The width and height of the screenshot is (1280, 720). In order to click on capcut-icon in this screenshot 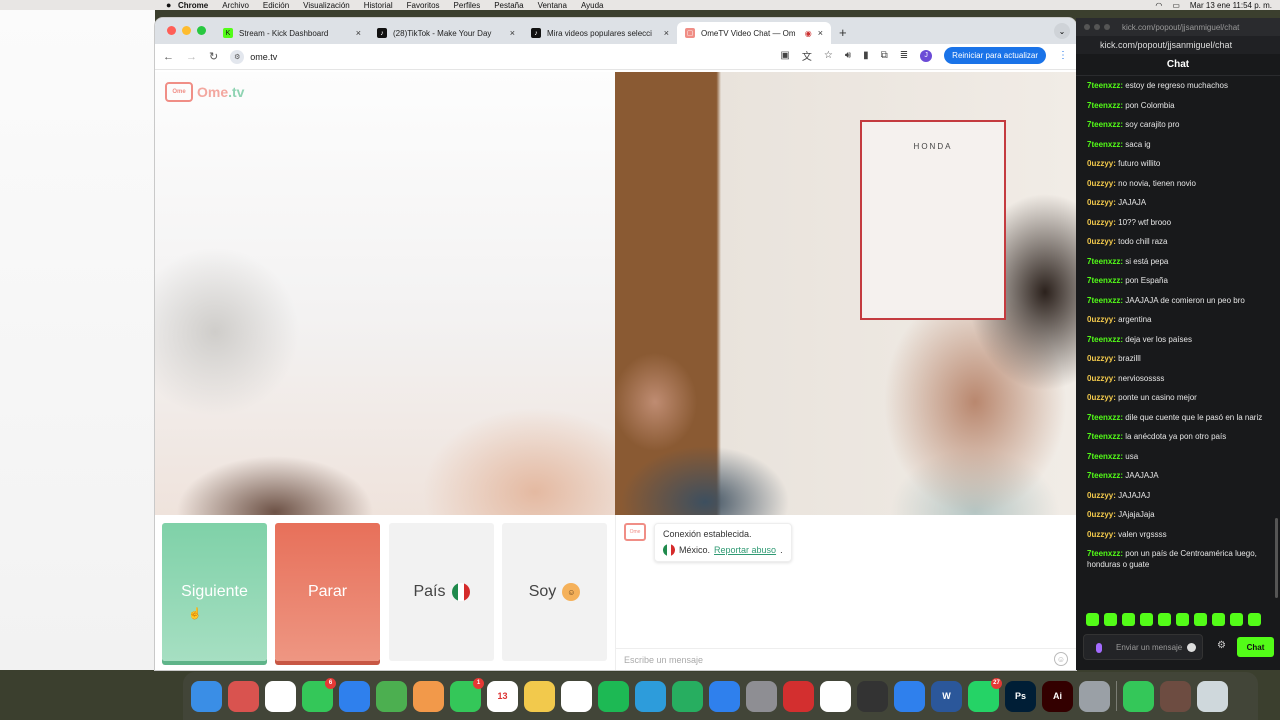, I will do `click(835, 696)`.